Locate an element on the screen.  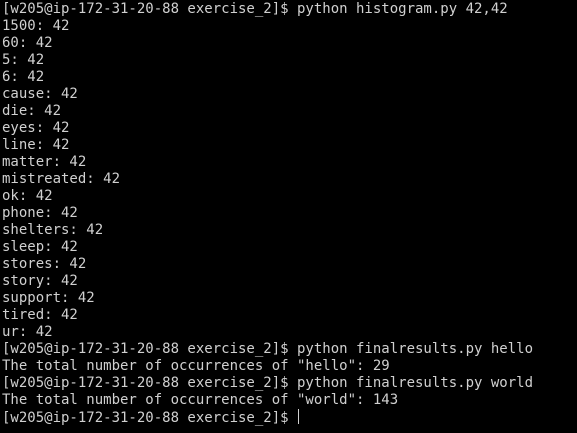
shell-prompt: [w205@ip-172-31-20-88 exercise_2]$ is located at coordinates (150, 418).